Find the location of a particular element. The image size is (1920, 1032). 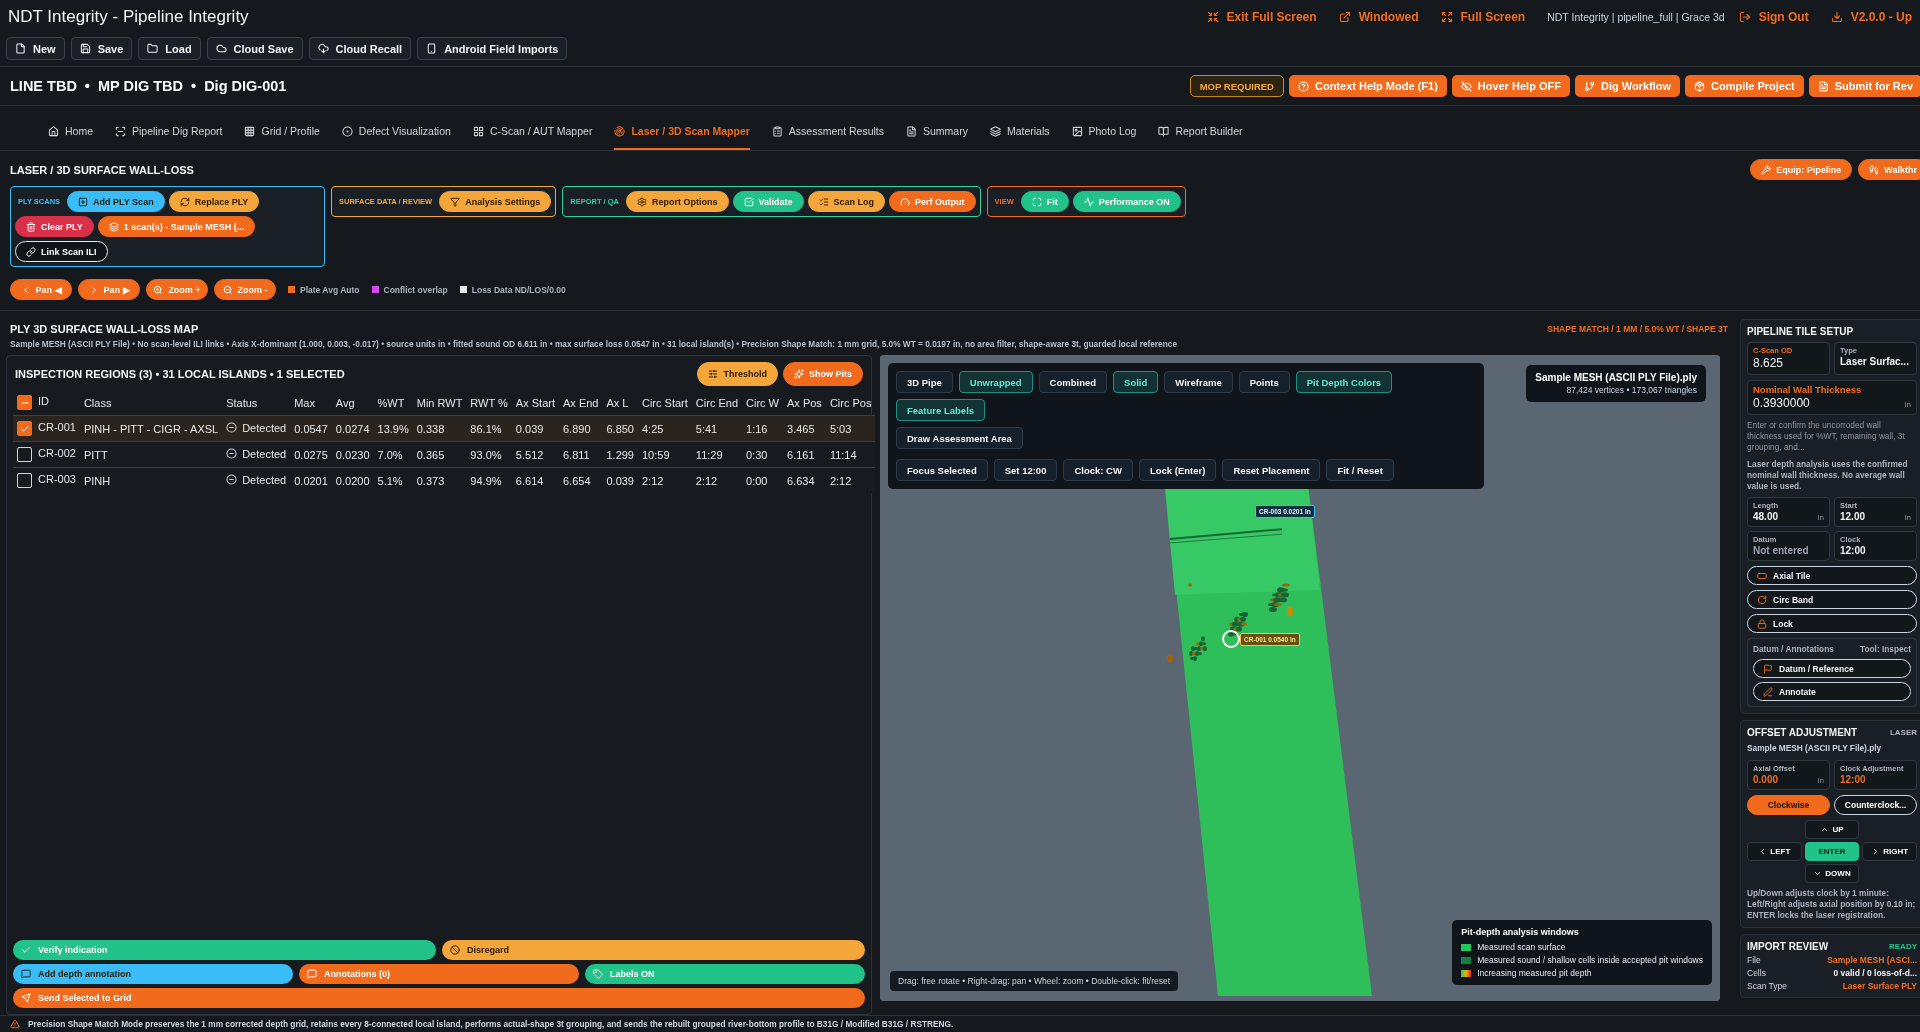

warning-icon is located at coordinates (15, 1024).